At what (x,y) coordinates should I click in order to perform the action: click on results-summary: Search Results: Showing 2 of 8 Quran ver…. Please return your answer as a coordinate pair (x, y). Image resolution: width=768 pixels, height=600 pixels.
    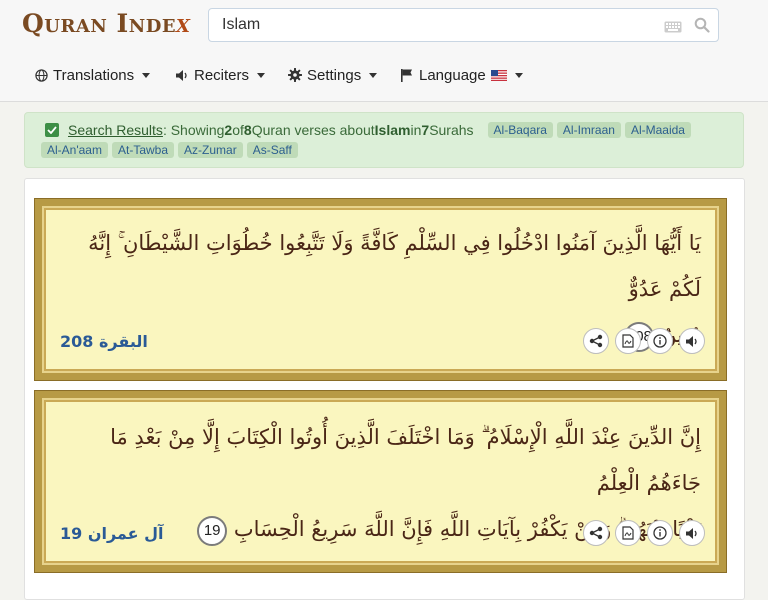
    Looking at the image, I should click on (368, 130).